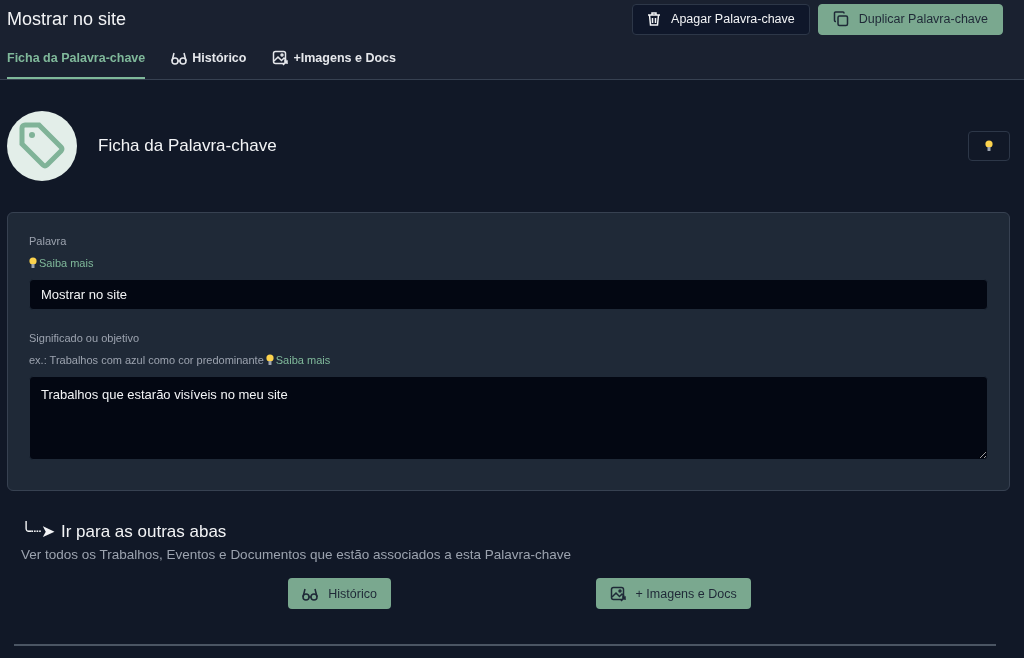 The image size is (1024, 658). I want to click on field-label: Significado ou objetivo, so click(85, 338).